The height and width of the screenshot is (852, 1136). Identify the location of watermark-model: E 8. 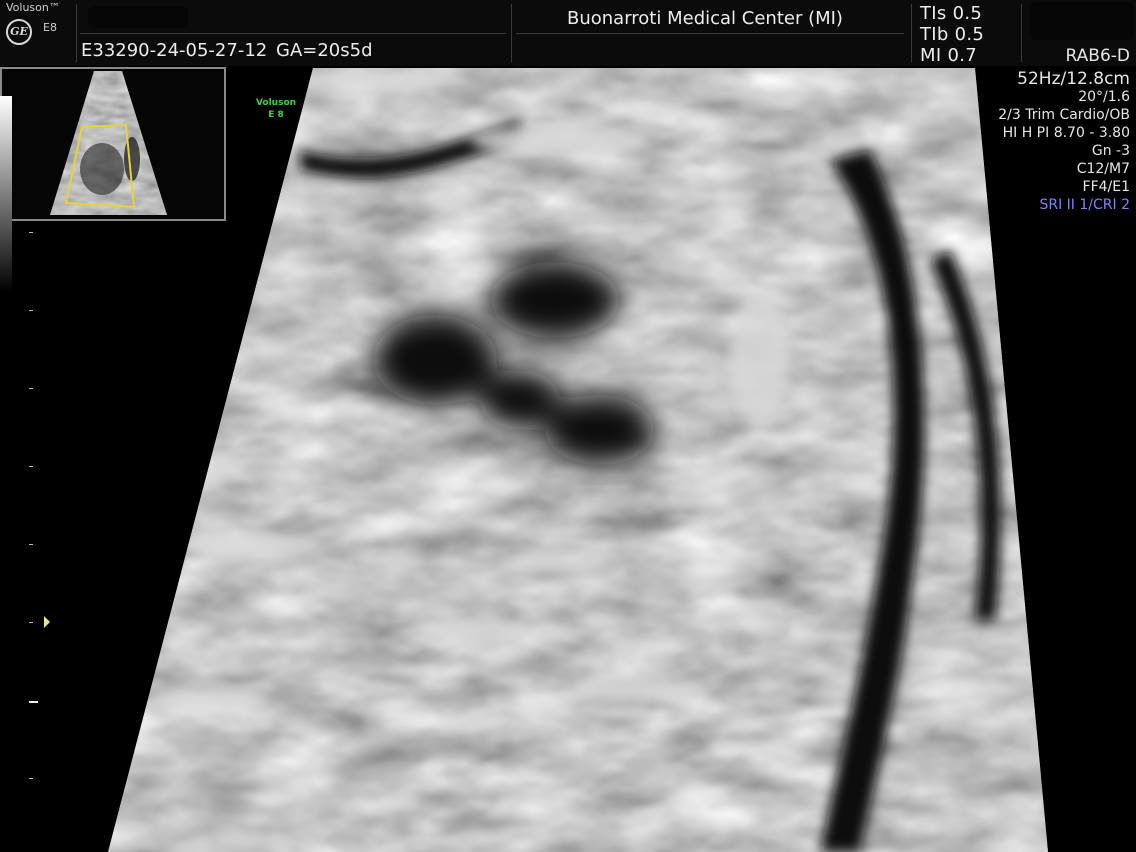
(276, 115).